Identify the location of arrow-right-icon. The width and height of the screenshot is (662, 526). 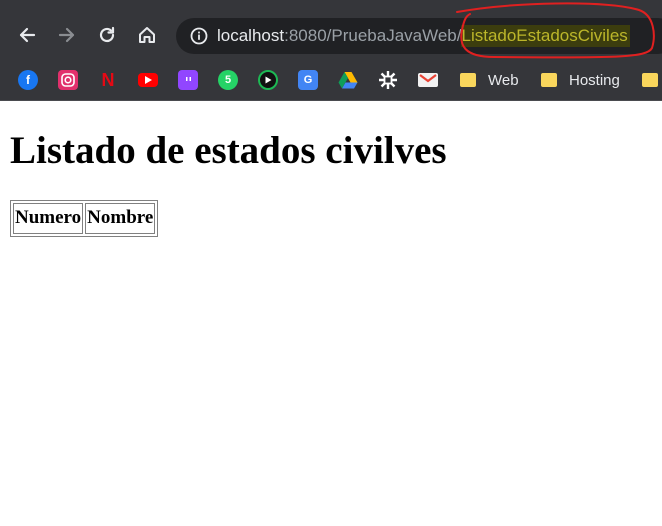
(66, 35).